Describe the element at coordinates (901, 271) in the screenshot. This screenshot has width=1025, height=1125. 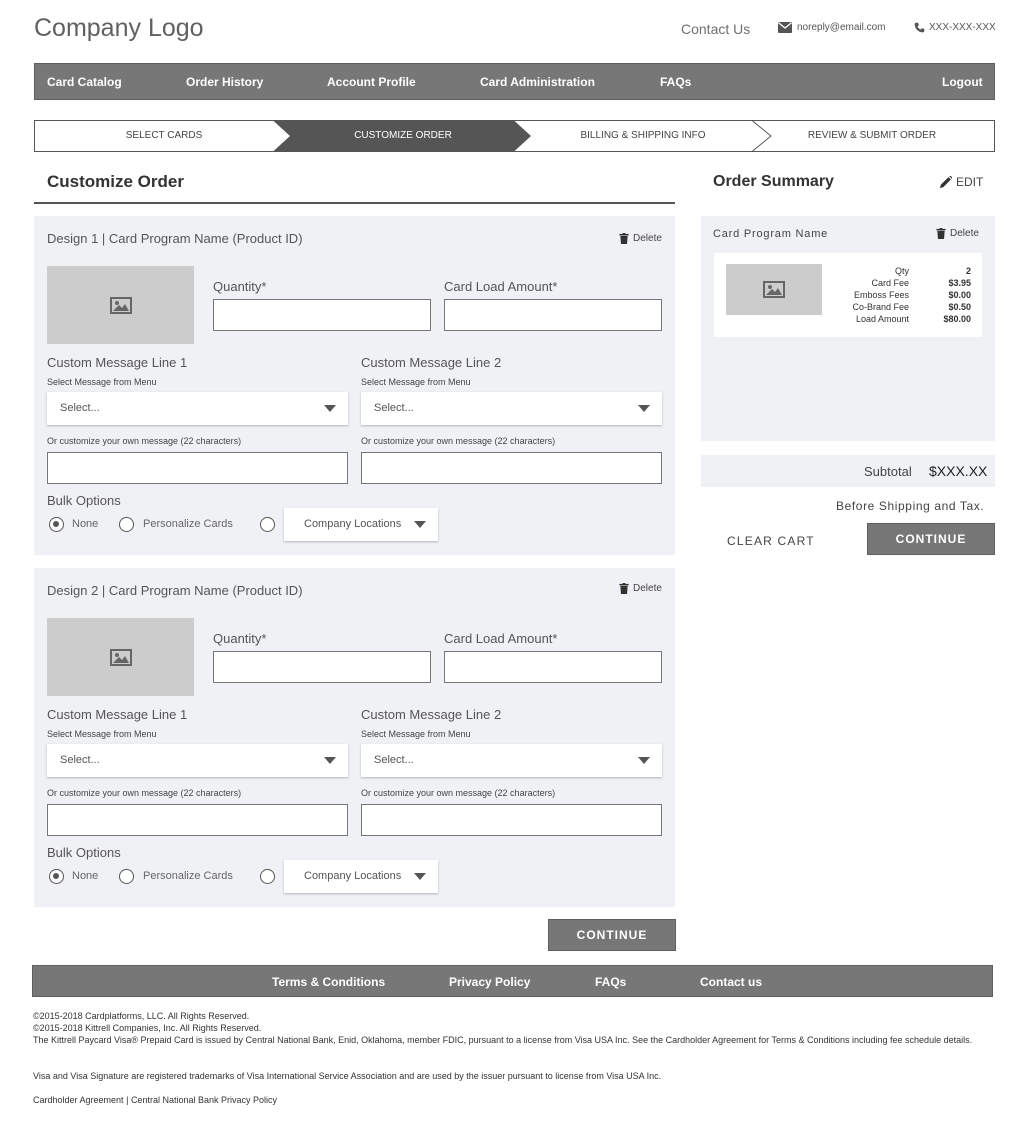
I see `fee-label: Qty` at that location.